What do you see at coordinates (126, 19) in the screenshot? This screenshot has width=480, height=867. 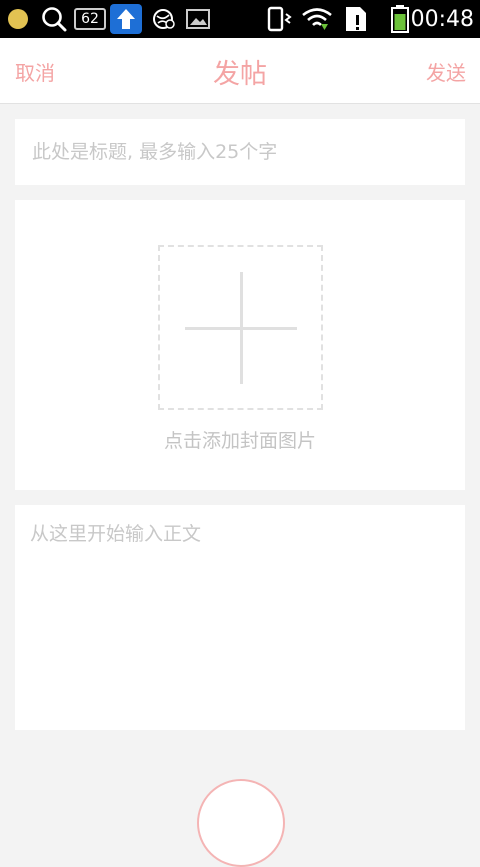 I see `upload-arrow-icon` at bounding box center [126, 19].